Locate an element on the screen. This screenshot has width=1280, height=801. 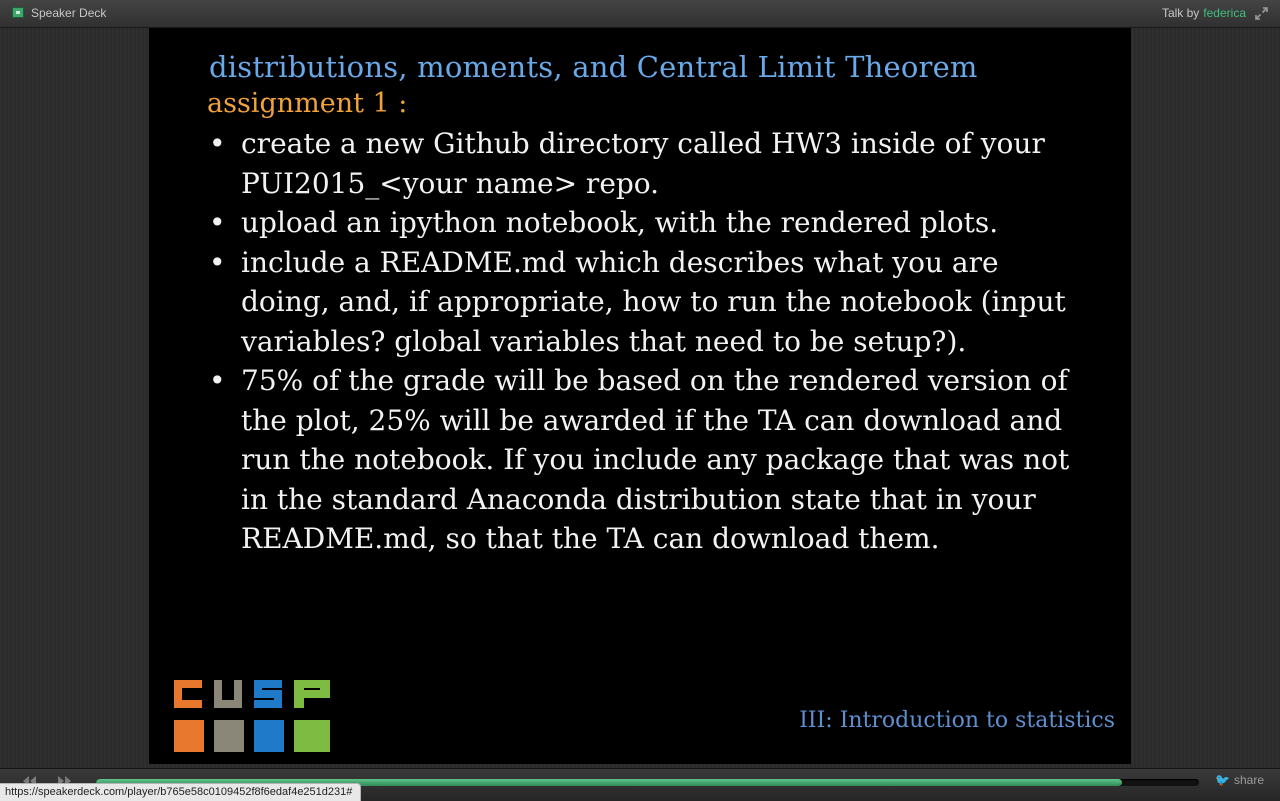
top-bar: Speaker Deck Talk by federica is located at coordinates (640, 14).